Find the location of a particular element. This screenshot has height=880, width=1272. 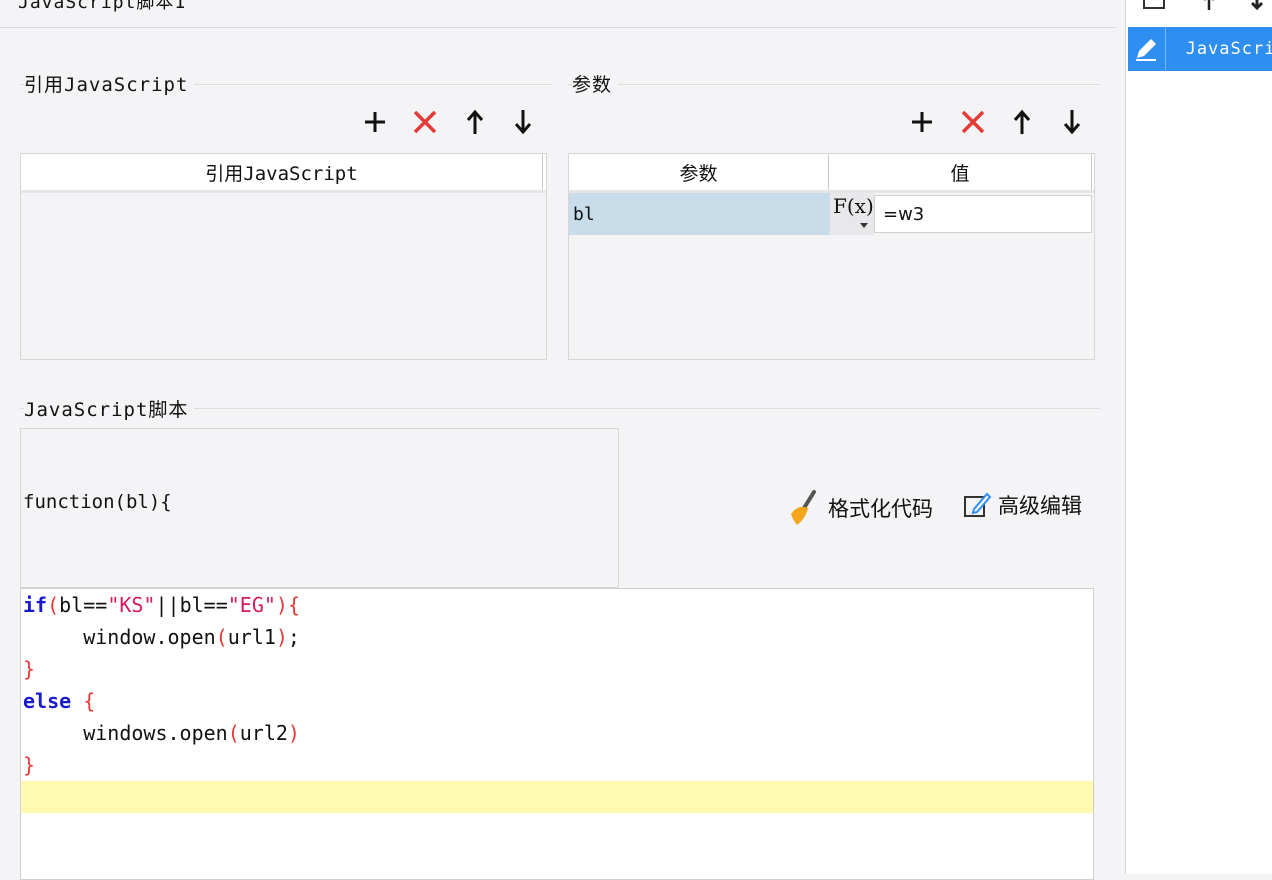

dropdown-arrow-icon is located at coordinates (864, 225).